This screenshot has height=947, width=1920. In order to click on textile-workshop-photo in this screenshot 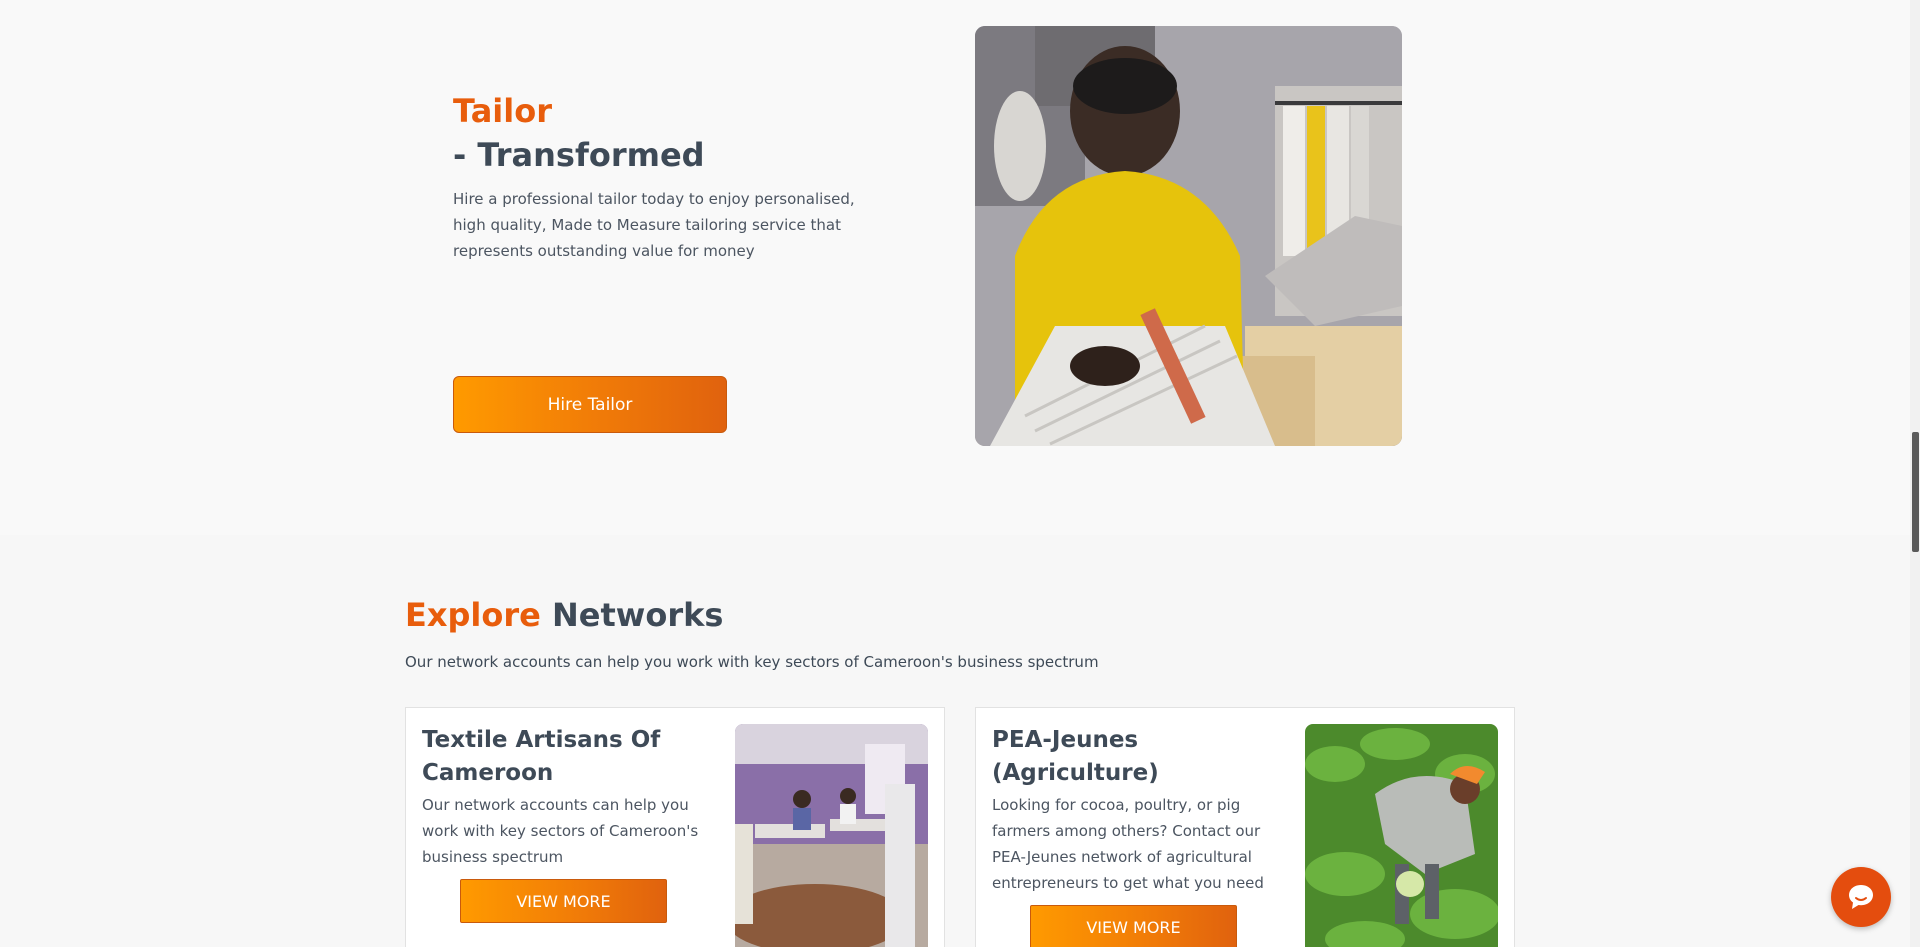, I will do `click(831, 835)`.